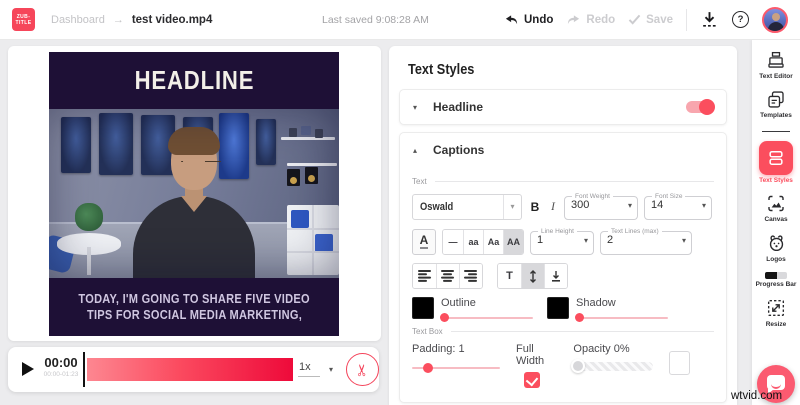 The height and width of the screenshot is (405, 800). I want to click on full-width-label: Full Width, so click(530, 355).